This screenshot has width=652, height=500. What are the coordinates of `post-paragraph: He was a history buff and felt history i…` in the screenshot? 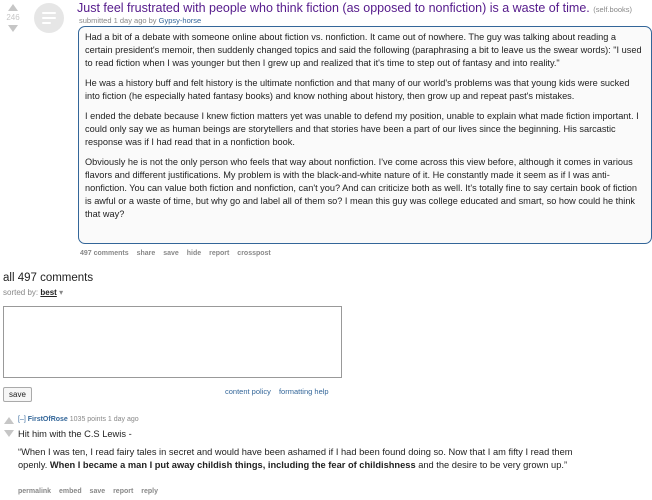 It's located at (357, 89).